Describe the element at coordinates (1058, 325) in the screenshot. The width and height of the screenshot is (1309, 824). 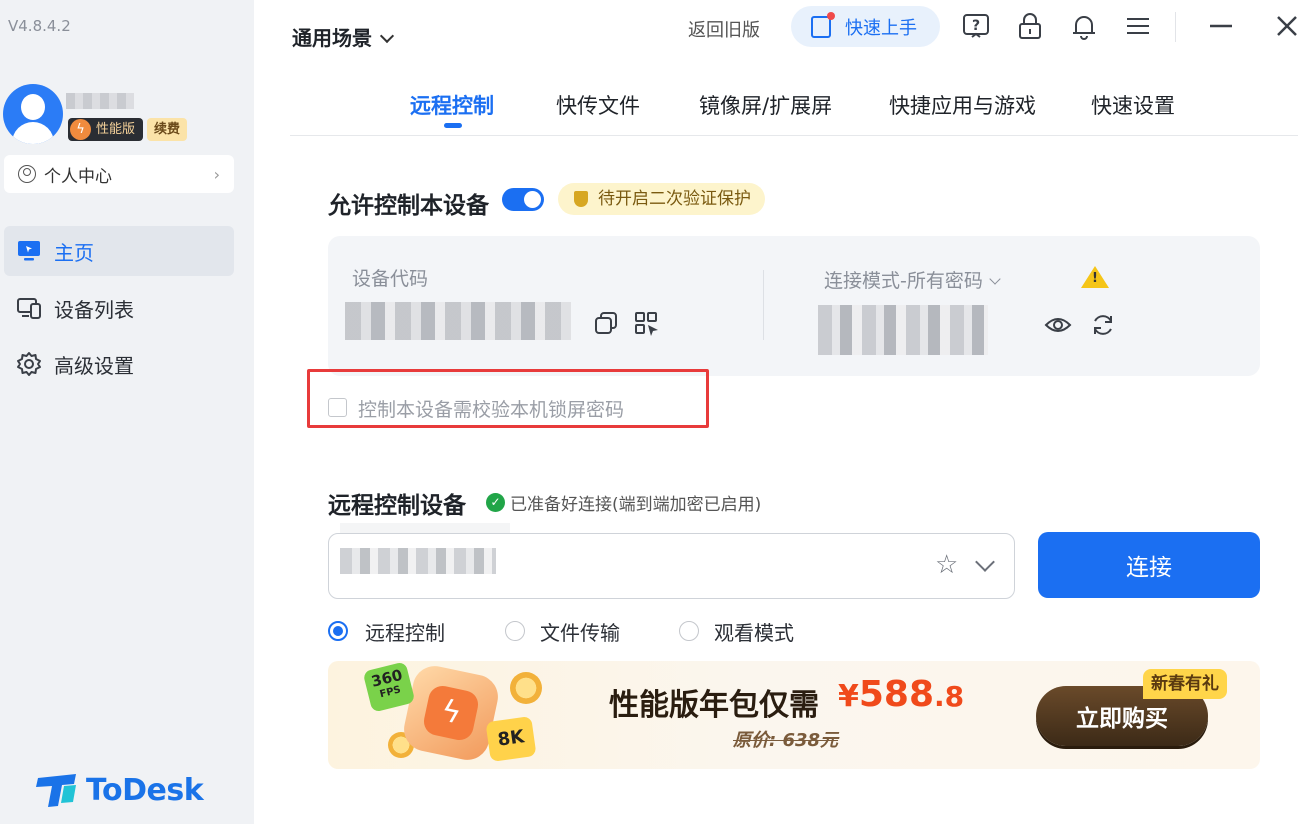
I see `eye-icon` at that location.